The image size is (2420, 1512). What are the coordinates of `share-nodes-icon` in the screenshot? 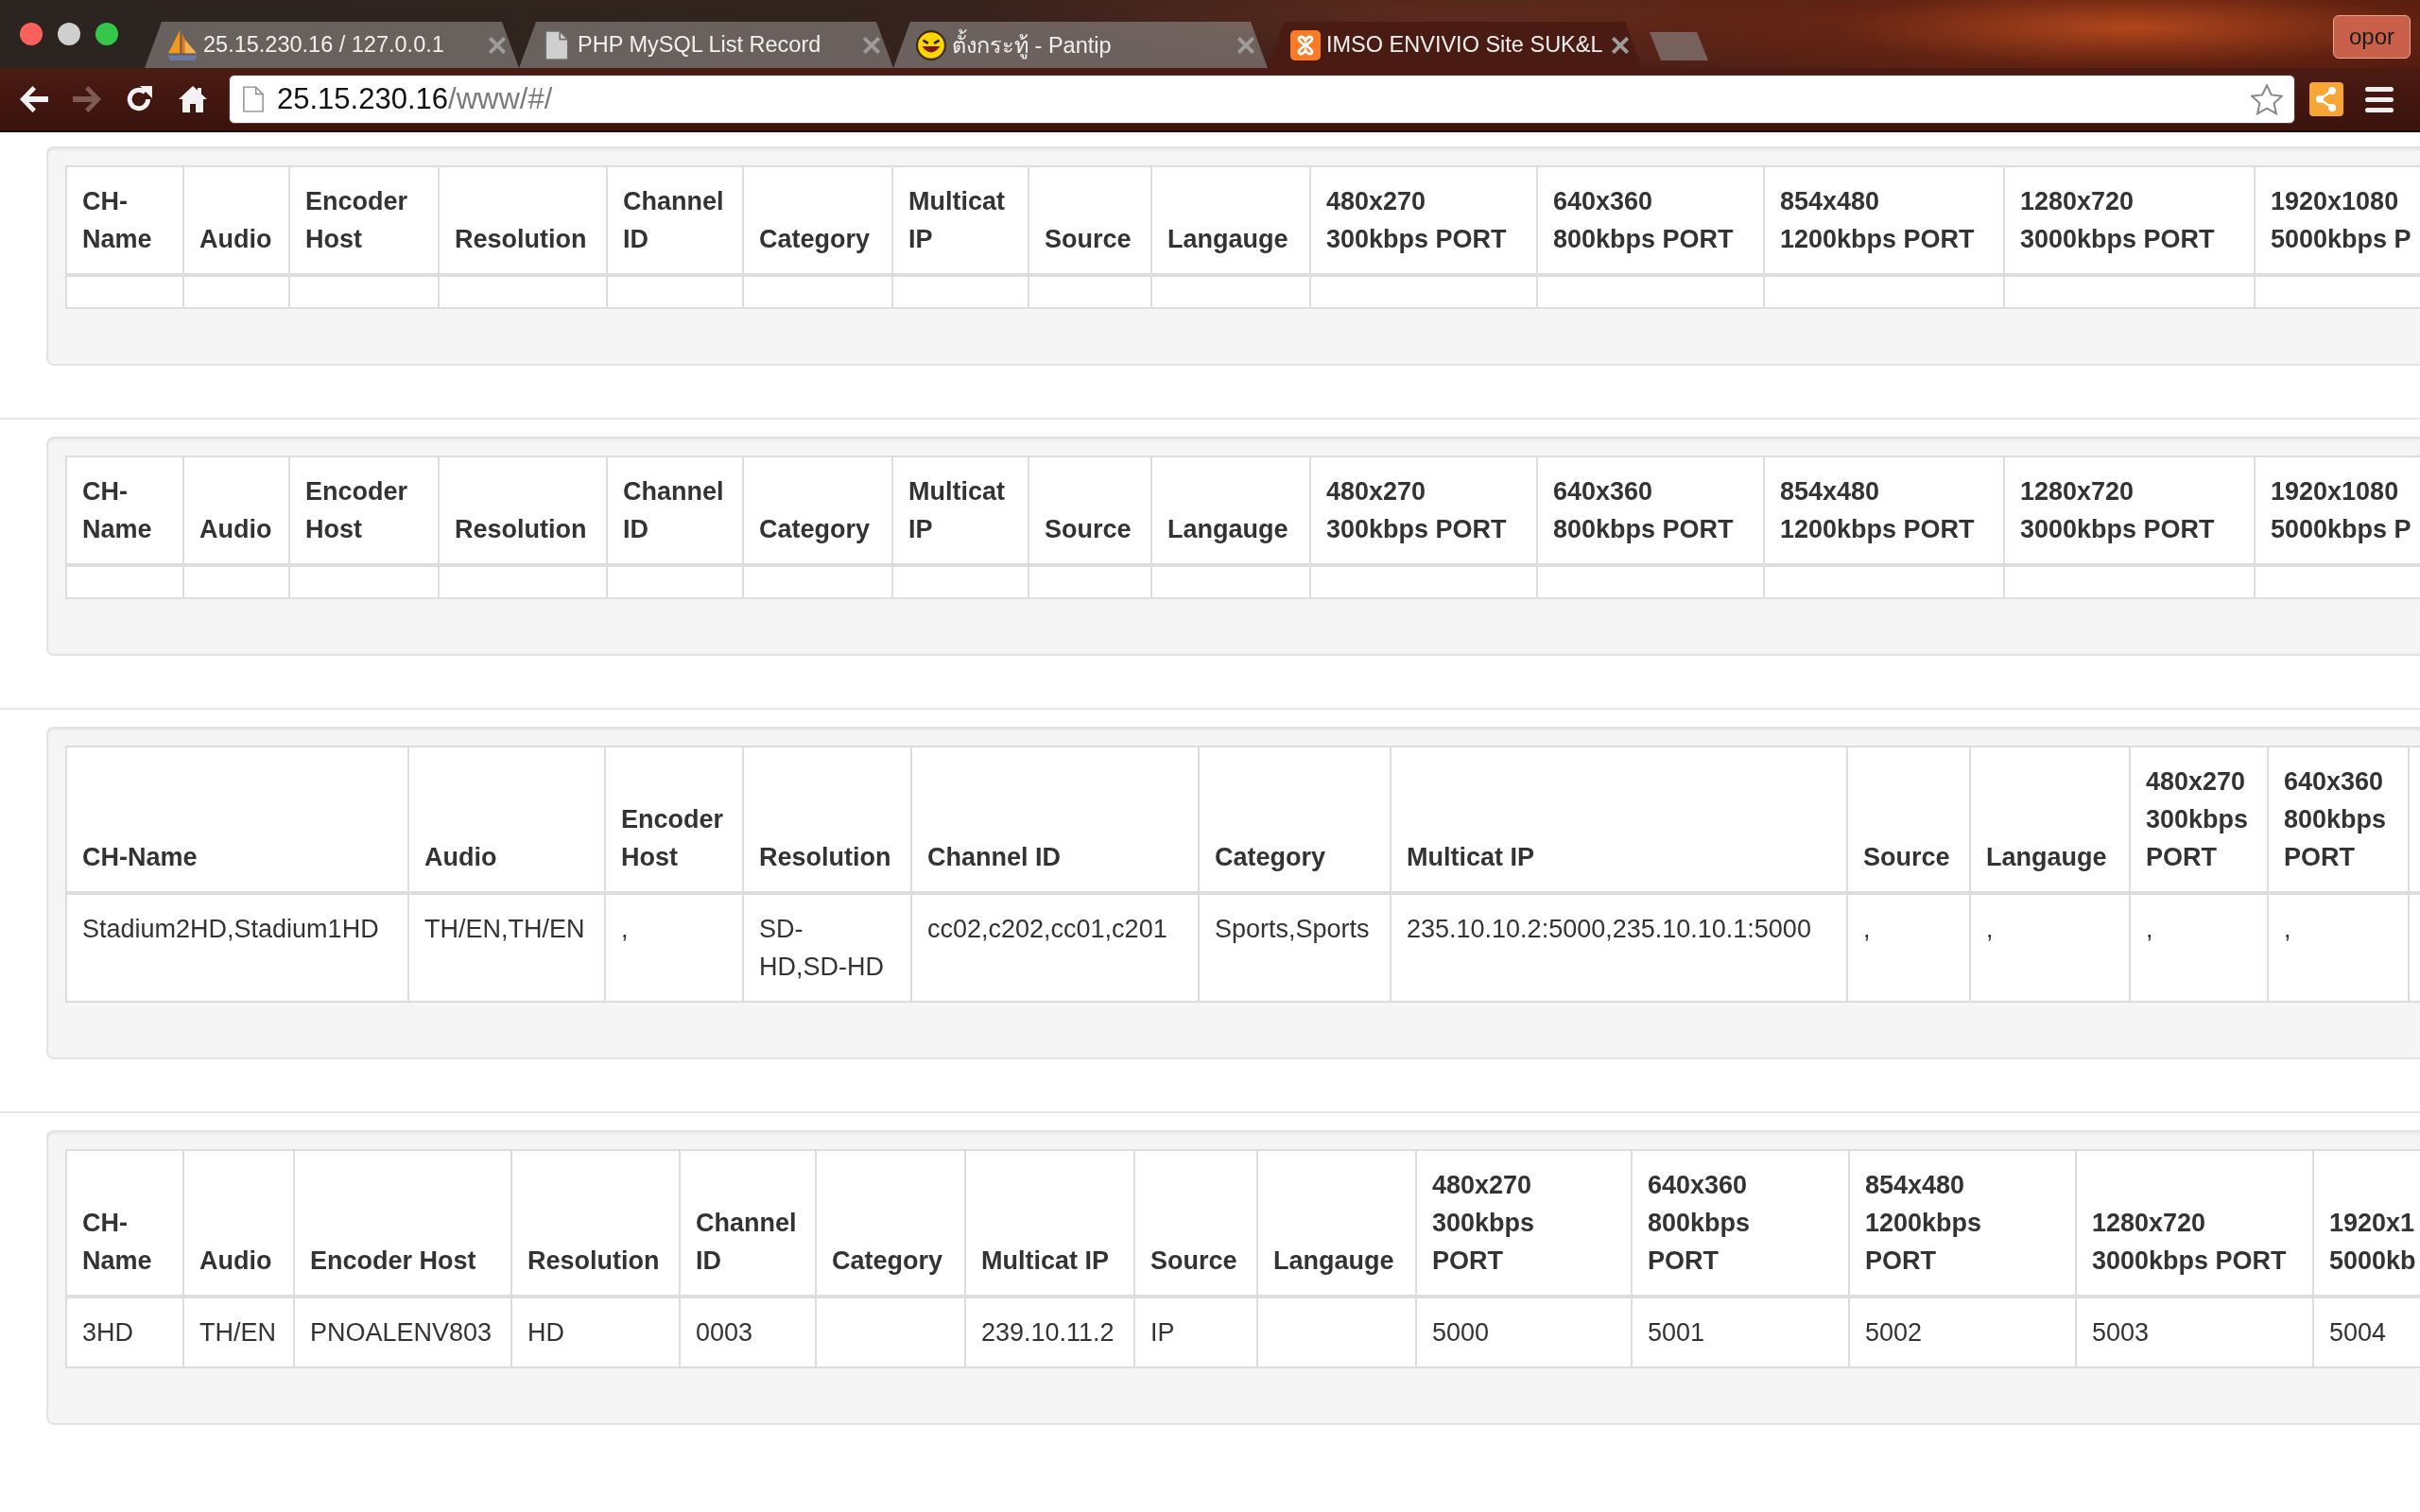 It's located at (2326, 99).